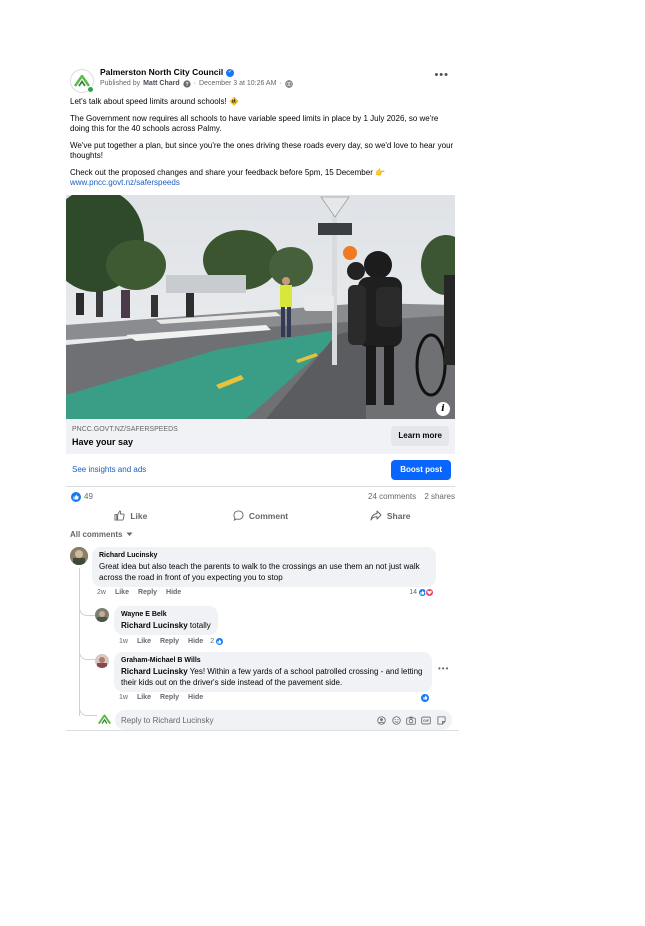 This screenshot has height=926, width=645. Describe the element at coordinates (273, 697) in the screenshot. I see `reply-actions: 1w Like Reply Hide` at that location.